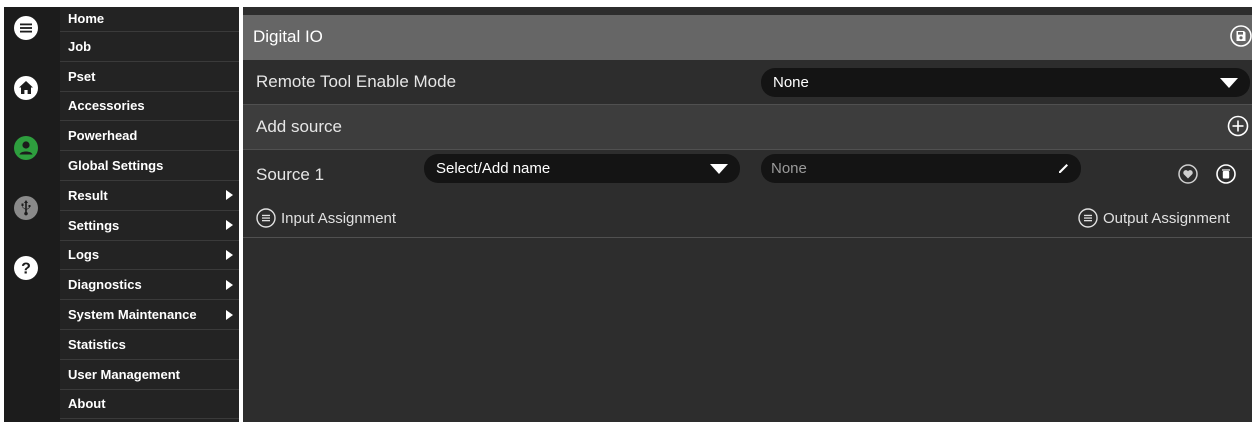 The height and width of the screenshot is (422, 1252). What do you see at coordinates (149, 47) in the screenshot?
I see `menu-item-job: Job` at bounding box center [149, 47].